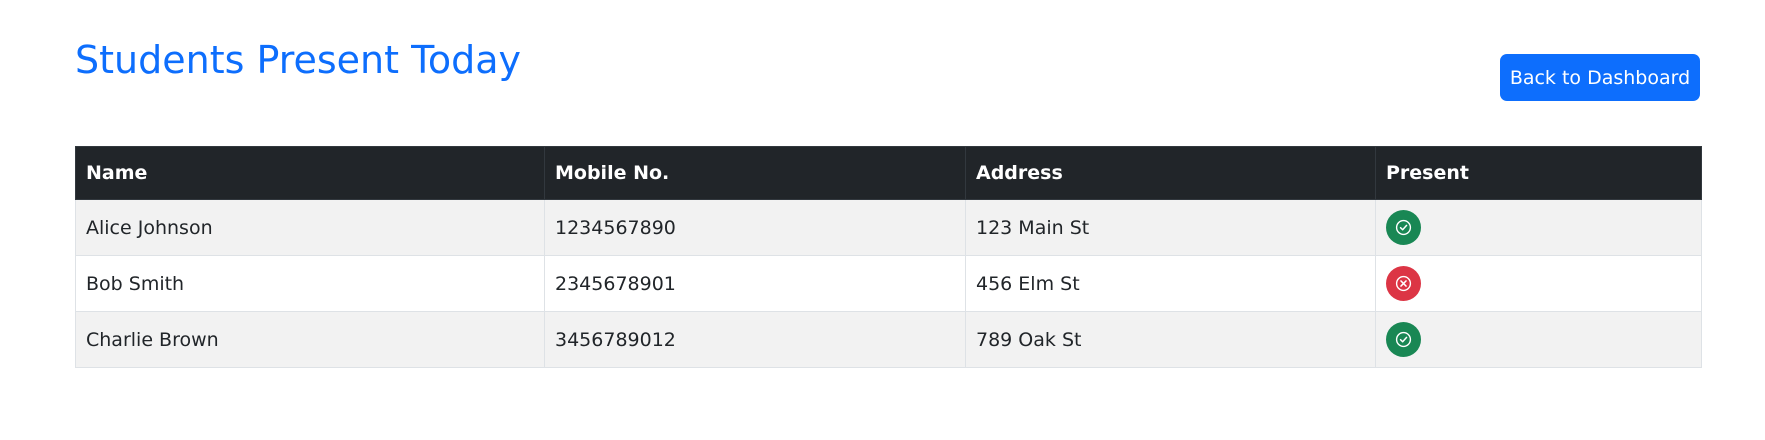 Image resolution: width=1765 pixels, height=440 pixels. I want to click on column-header-present: Present, so click(1538, 173).